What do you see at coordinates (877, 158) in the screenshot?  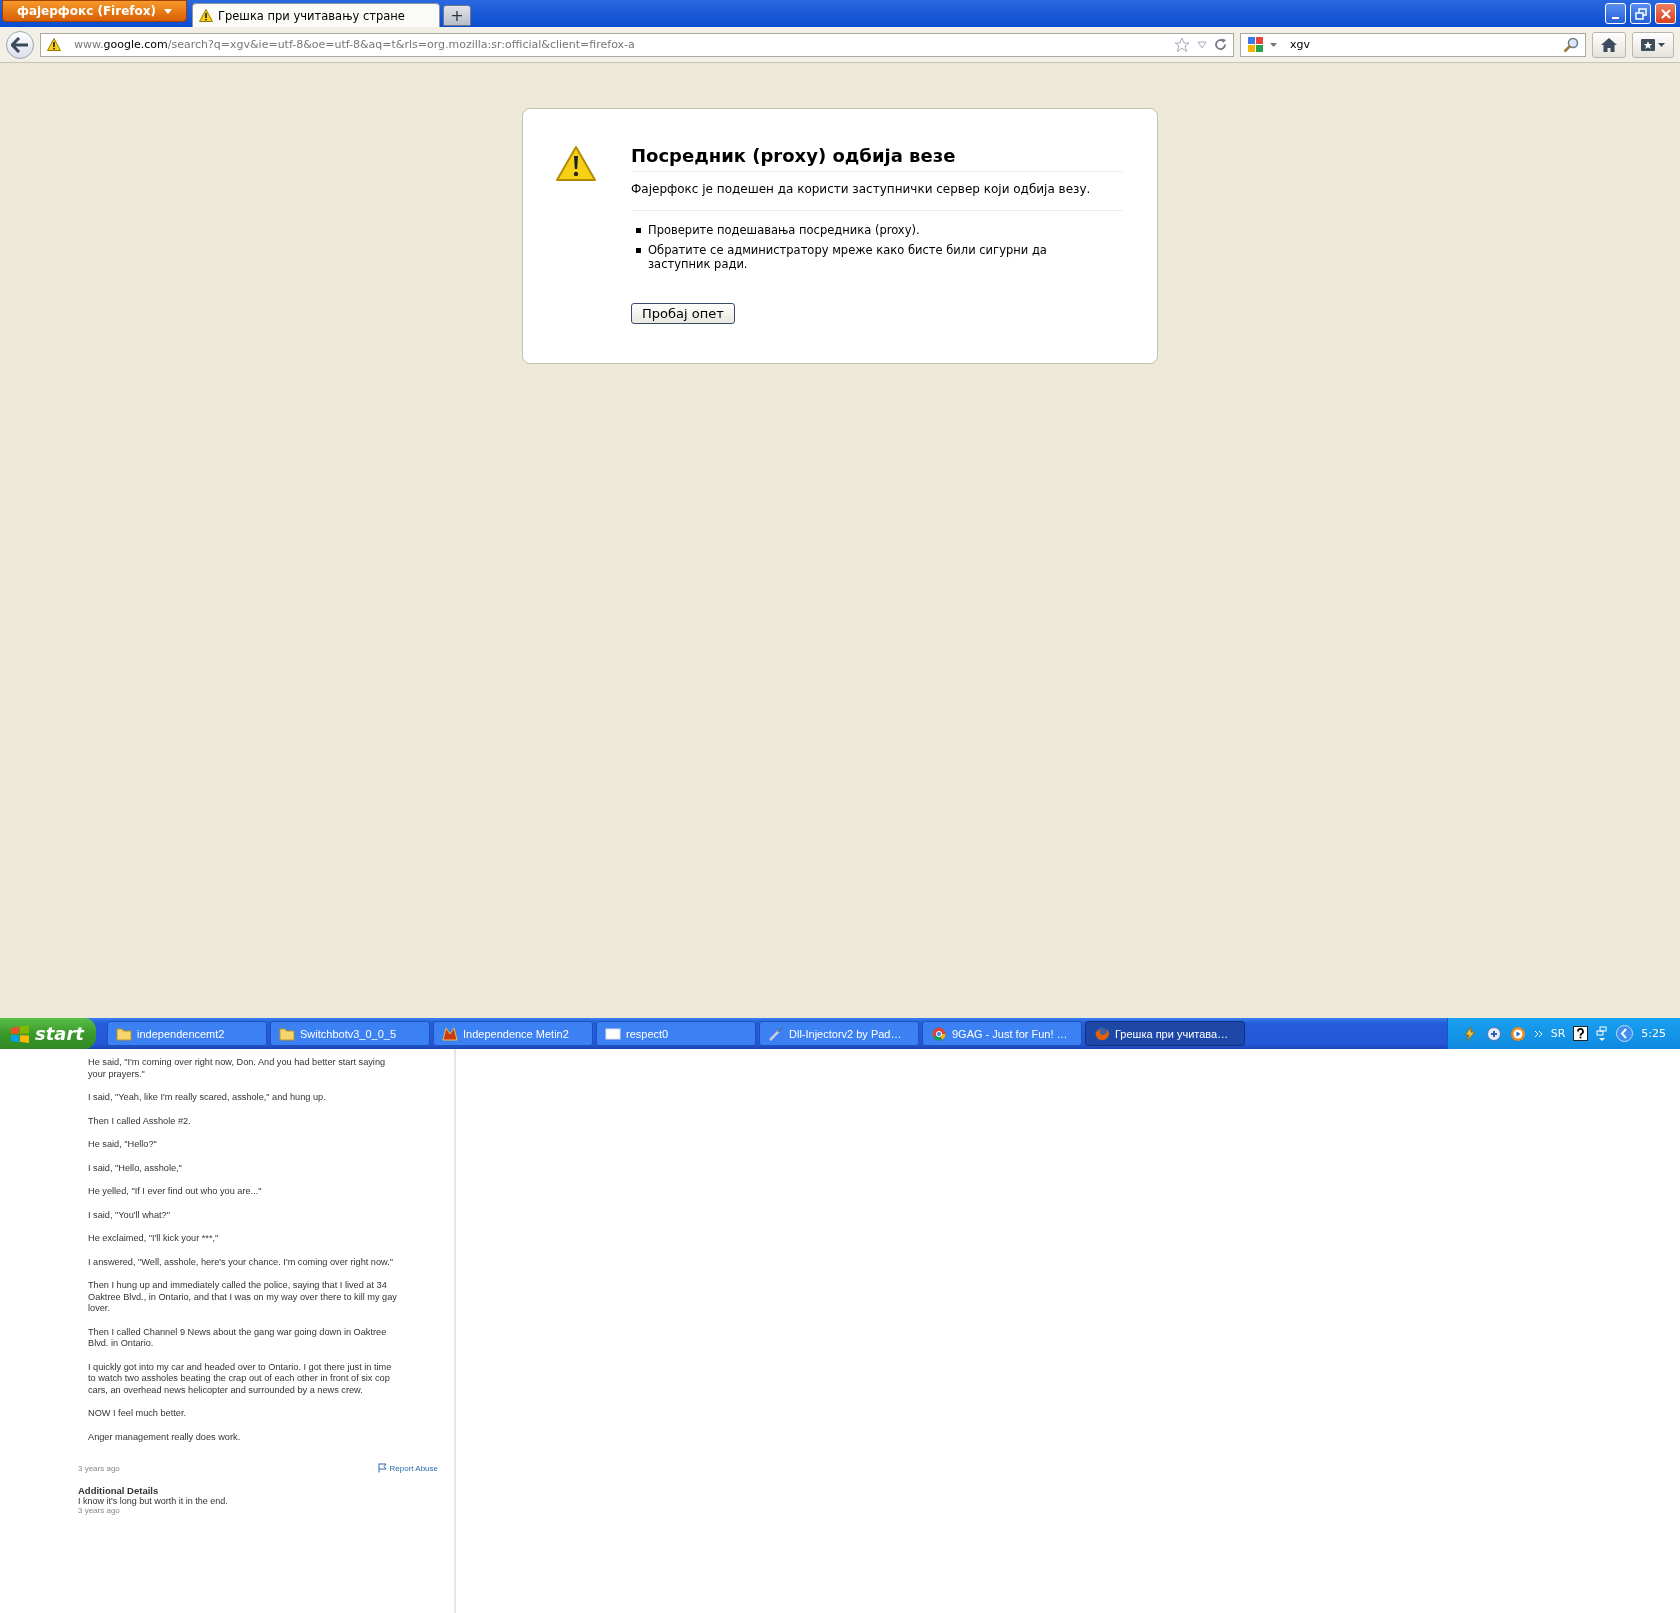 I see `error-title: Посредник (proxy) одбија везе` at bounding box center [877, 158].